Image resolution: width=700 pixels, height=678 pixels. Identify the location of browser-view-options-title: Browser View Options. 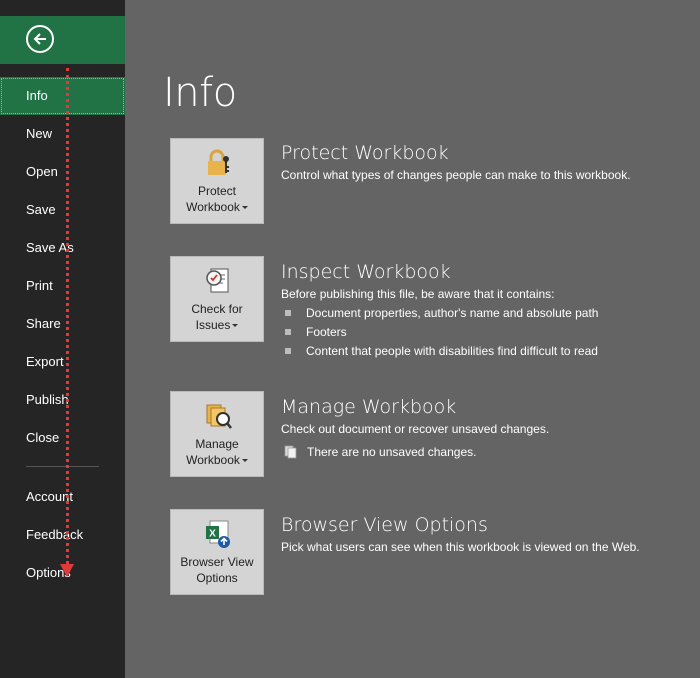
(384, 525).